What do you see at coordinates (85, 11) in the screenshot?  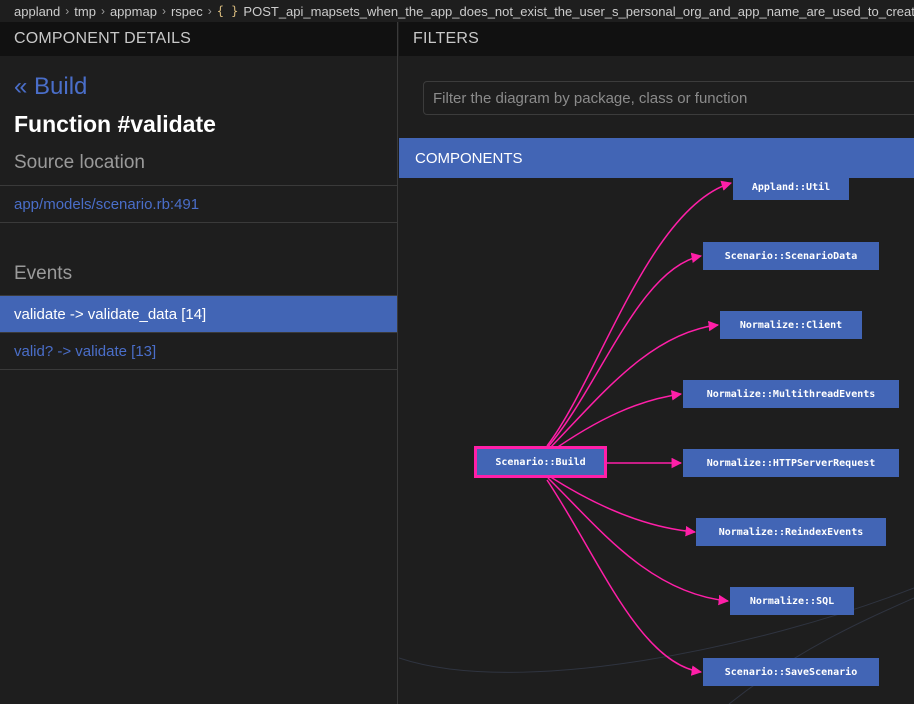 I see `breadcrumb-item-tmp: tmp` at bounding box center [85, 11].